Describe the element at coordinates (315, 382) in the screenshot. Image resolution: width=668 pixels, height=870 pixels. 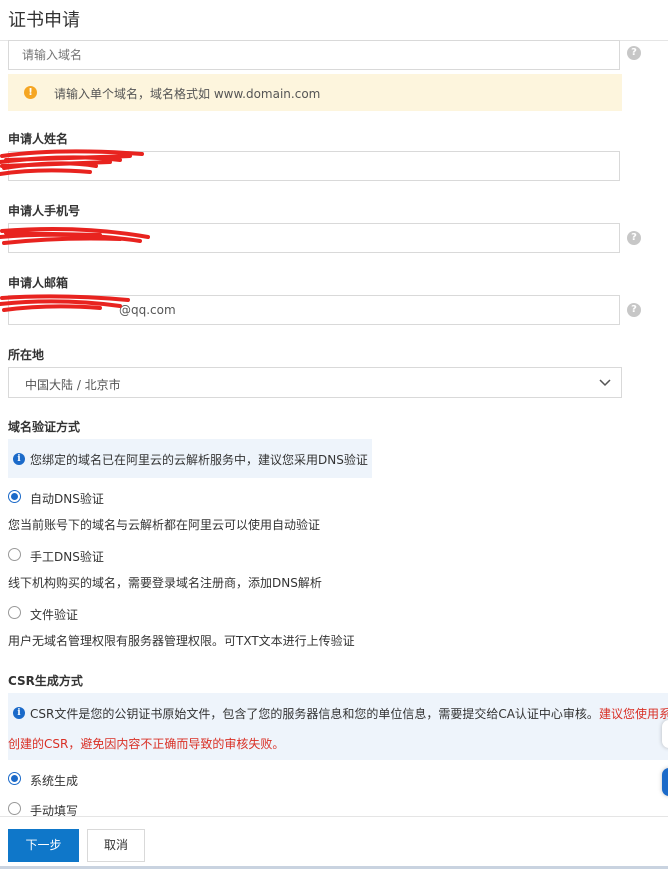
I see `location-select: 中国大陆 / 北京市` at that location.